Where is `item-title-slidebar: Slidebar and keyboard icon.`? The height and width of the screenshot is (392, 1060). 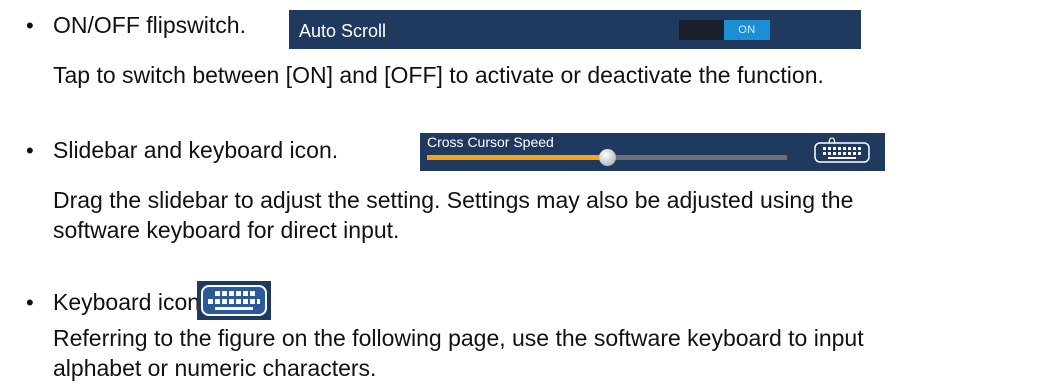
item-title-slidebar: Slidebar and keyboard icon. is located at coordinates (196, 150).